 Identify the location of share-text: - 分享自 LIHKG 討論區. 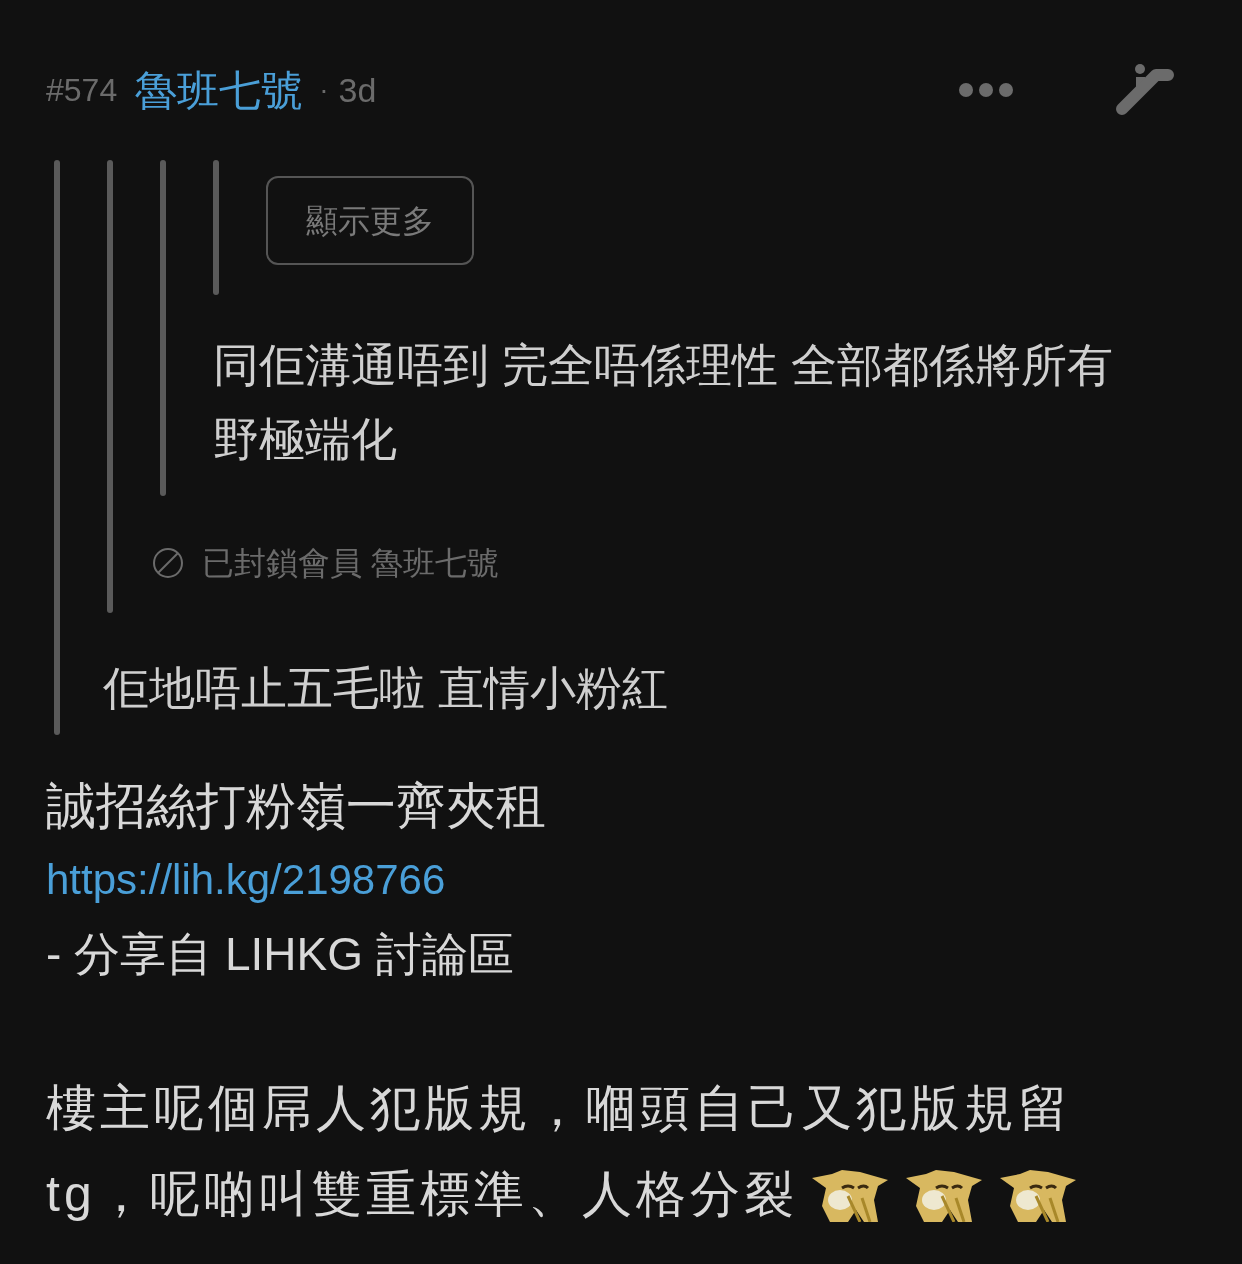
(280, 954).